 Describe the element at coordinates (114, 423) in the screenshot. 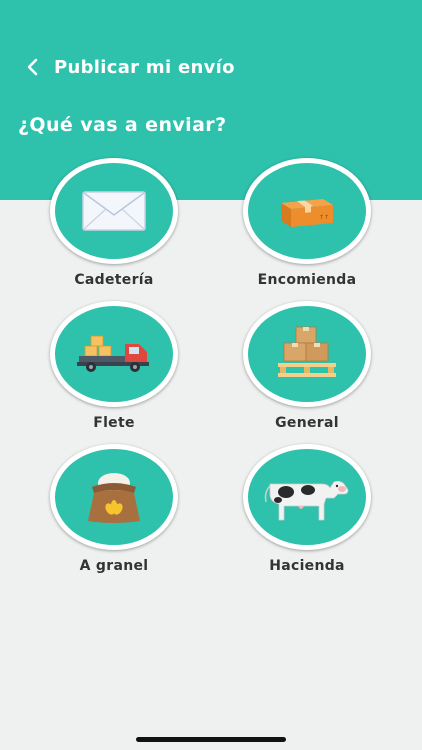

I see `option-label: Flete` at that location.